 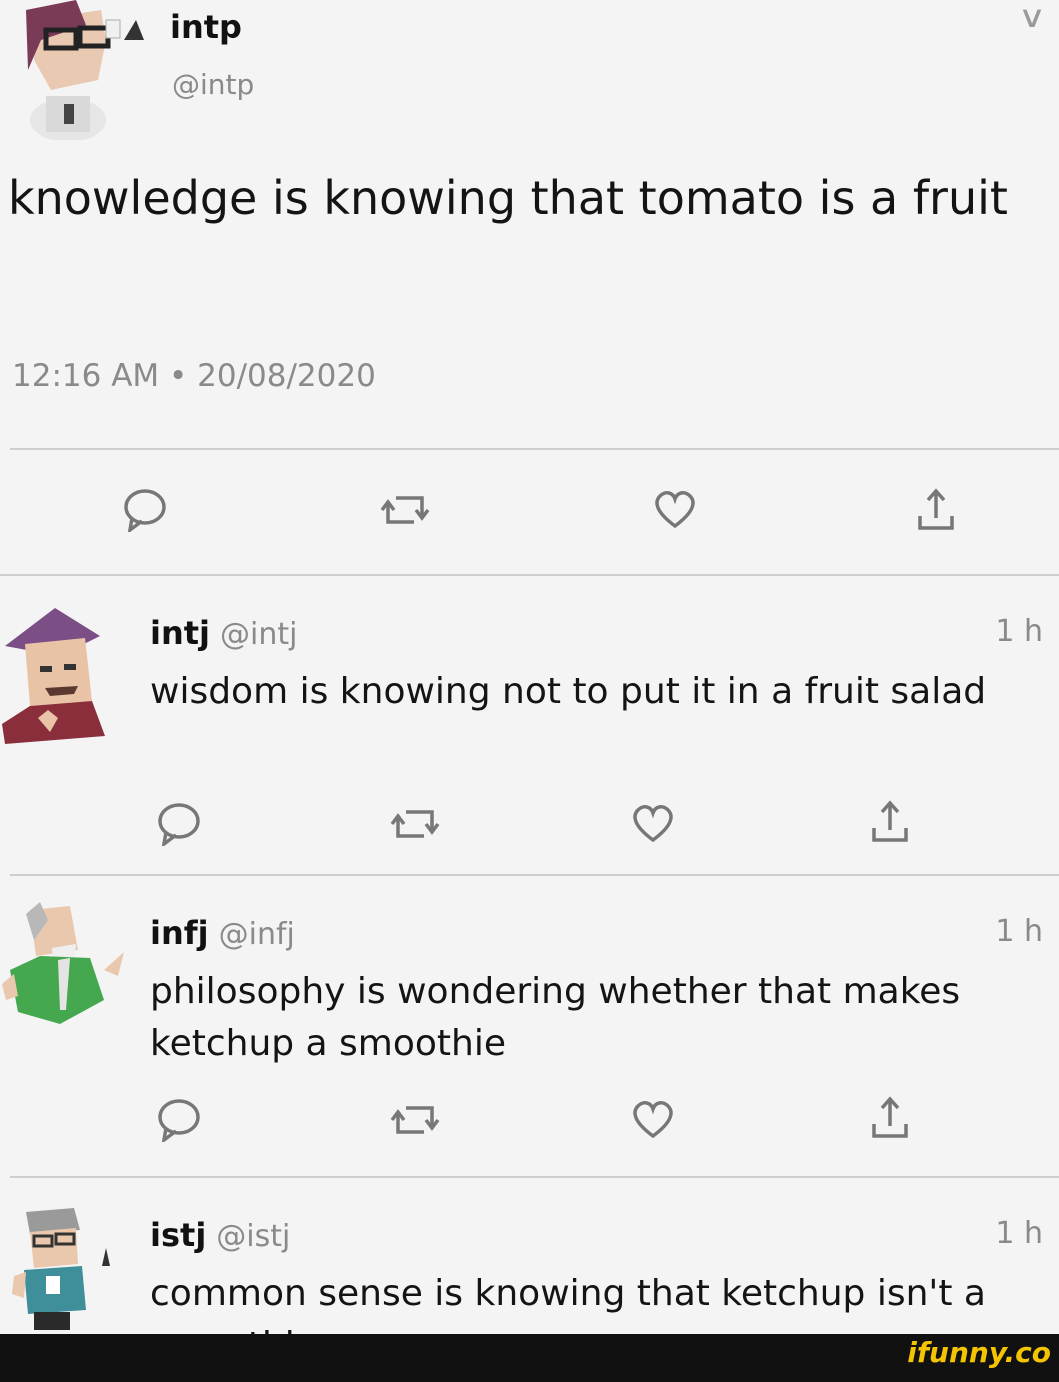 What do you see at coordinates (65, 1271) in the screenshot?
I see `avatar-istj` at bounding box center [65, 1271].